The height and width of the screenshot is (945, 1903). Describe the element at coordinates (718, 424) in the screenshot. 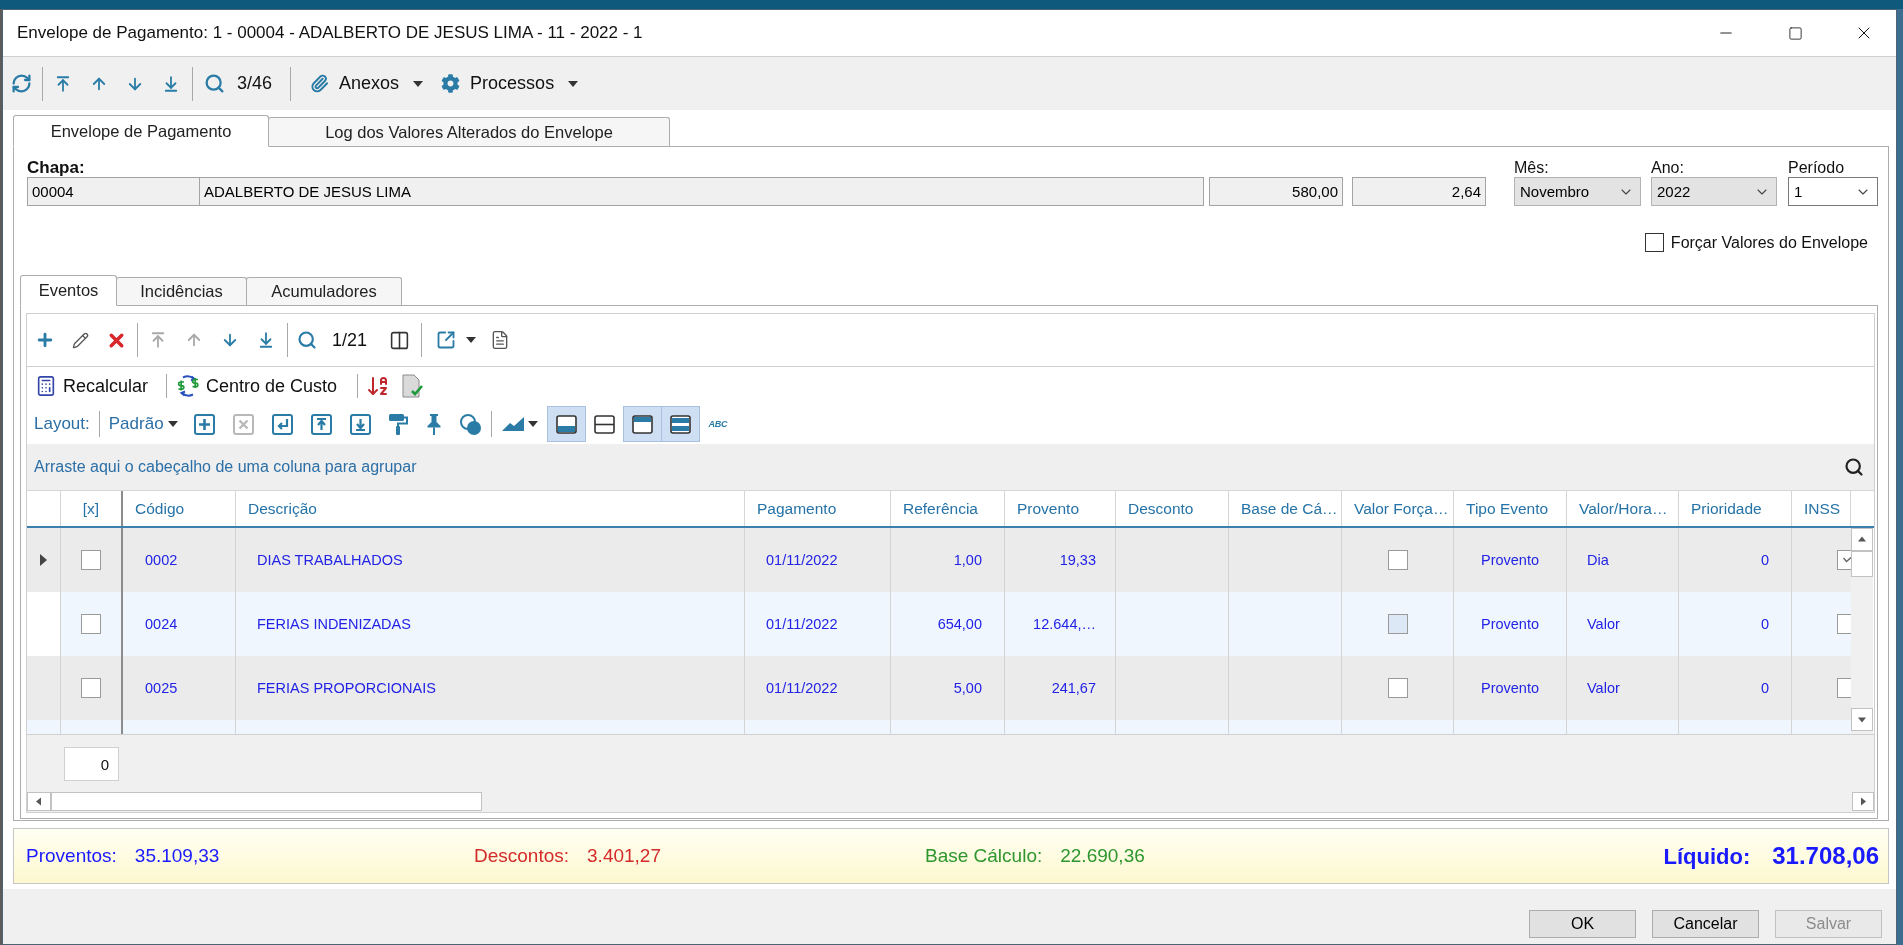

I see `spellcheck-button: ABC` at that location.